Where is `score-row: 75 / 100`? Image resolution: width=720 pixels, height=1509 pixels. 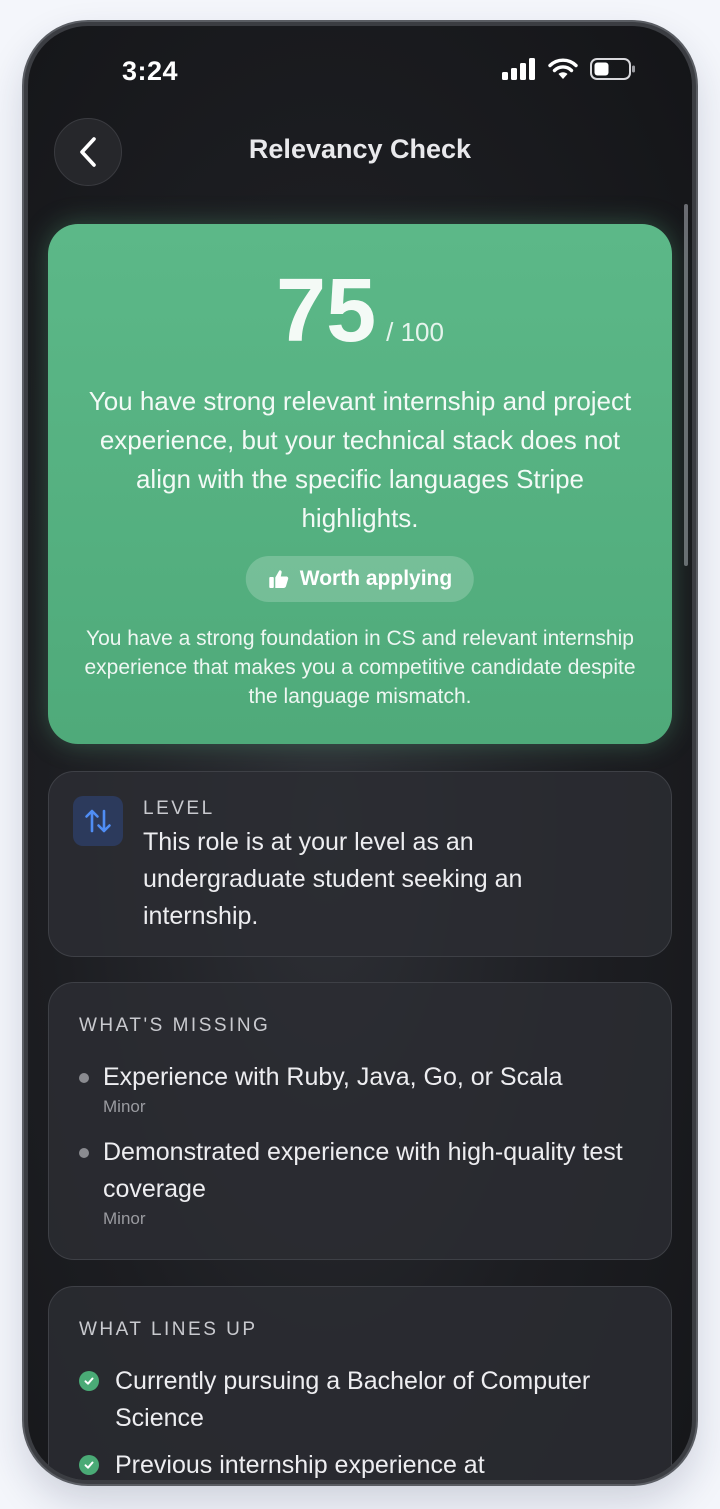
score-row: 75 / 100 is located at coordinates (360, 311).